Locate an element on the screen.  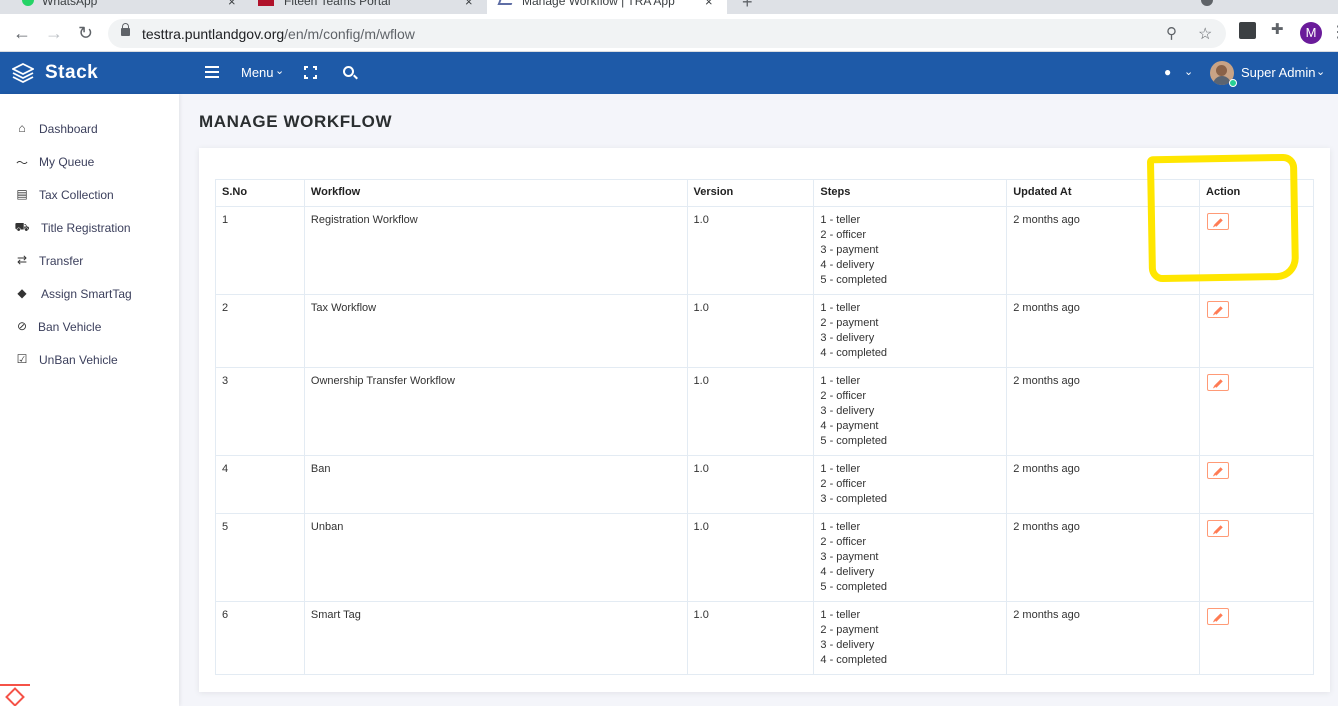
column-header-steps: Steps is located at coordinates (910, 193).